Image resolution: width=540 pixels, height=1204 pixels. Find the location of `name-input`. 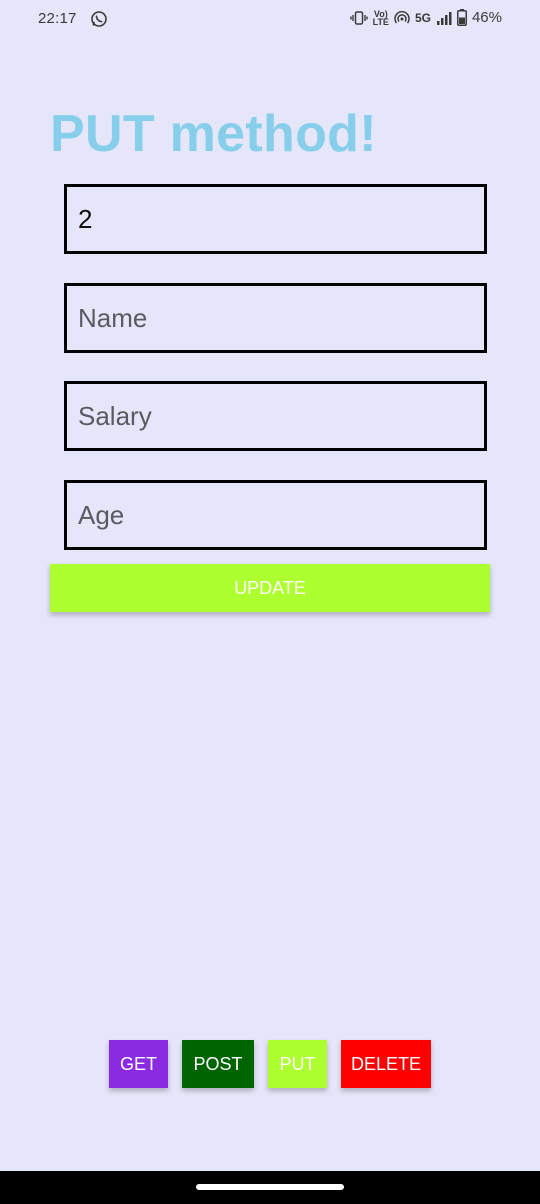

name-input is located at coordinates (275, 318).